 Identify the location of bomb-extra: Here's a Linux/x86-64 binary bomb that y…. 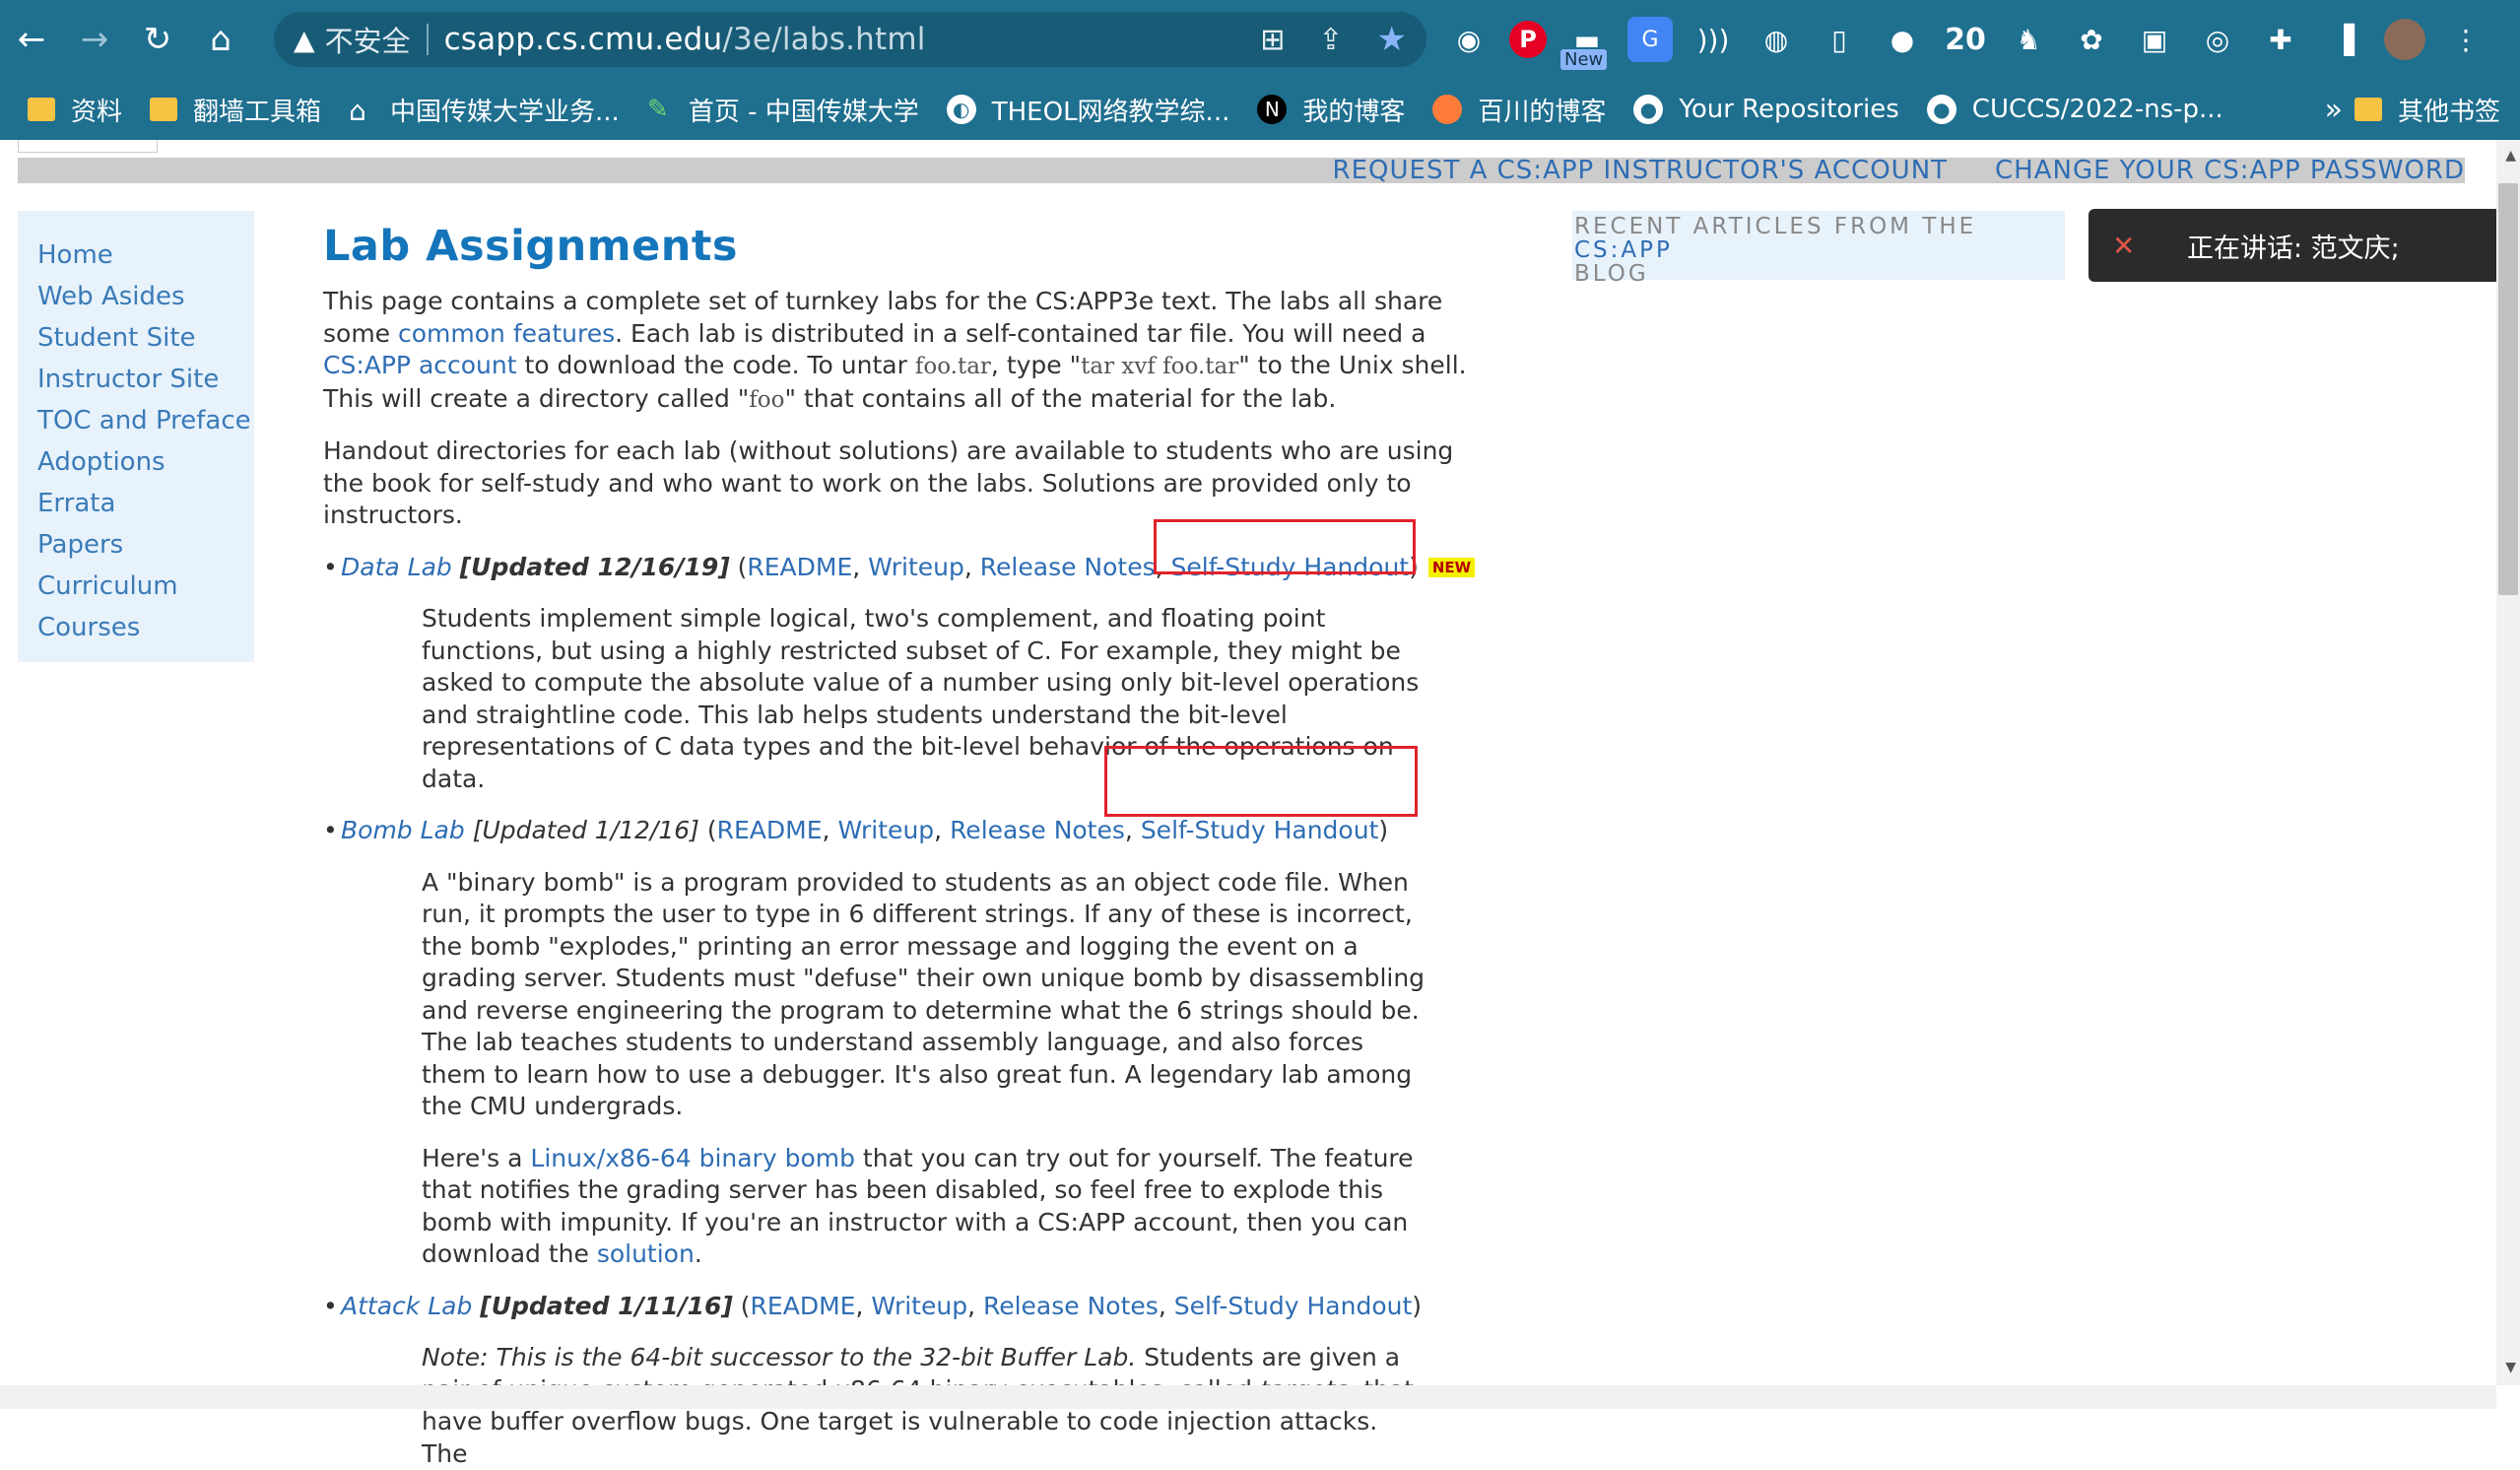
(918, 1206).